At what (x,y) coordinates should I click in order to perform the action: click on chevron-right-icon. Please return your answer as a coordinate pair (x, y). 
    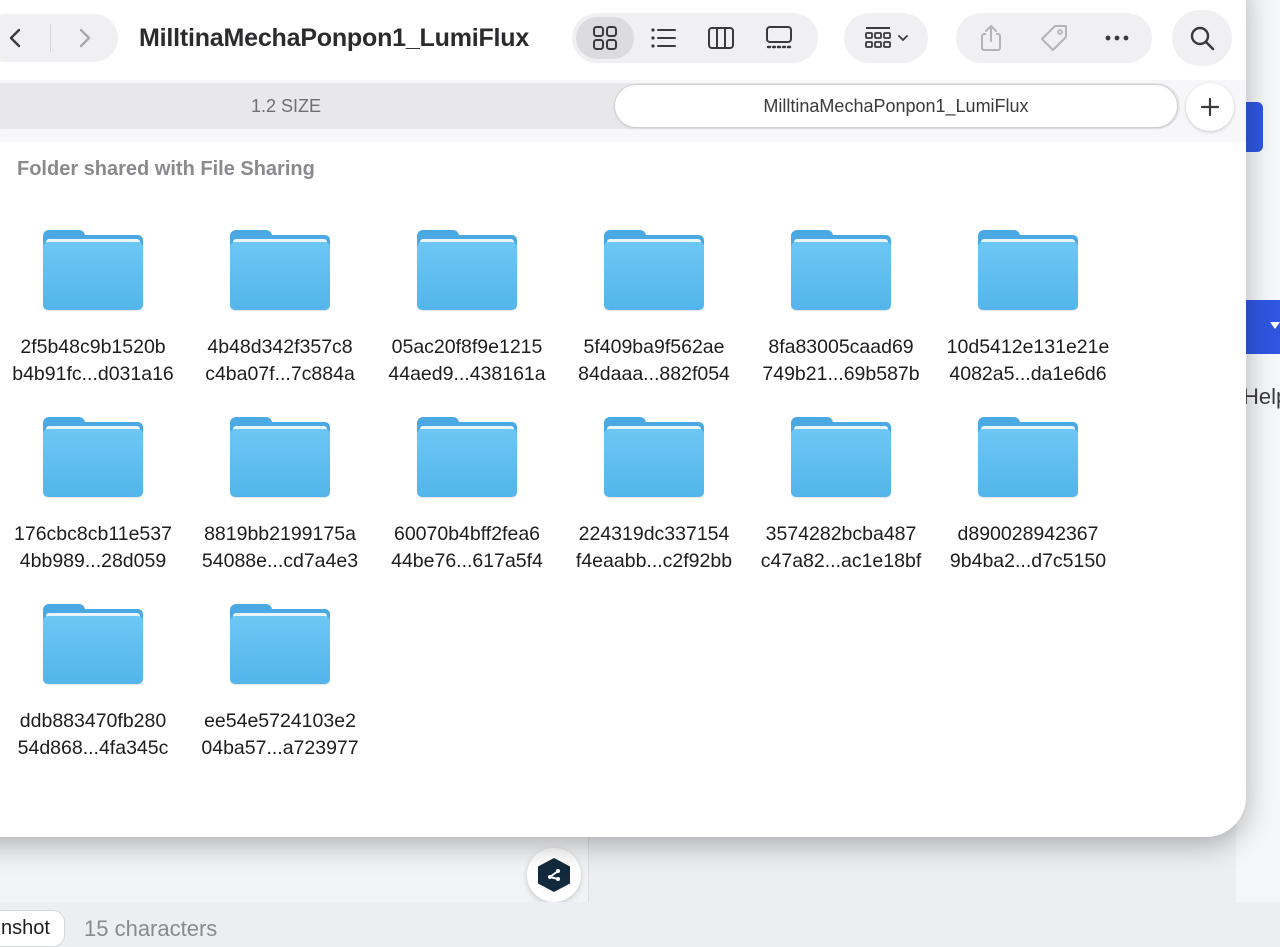
    Looking at the image, I should click on (85, 38).